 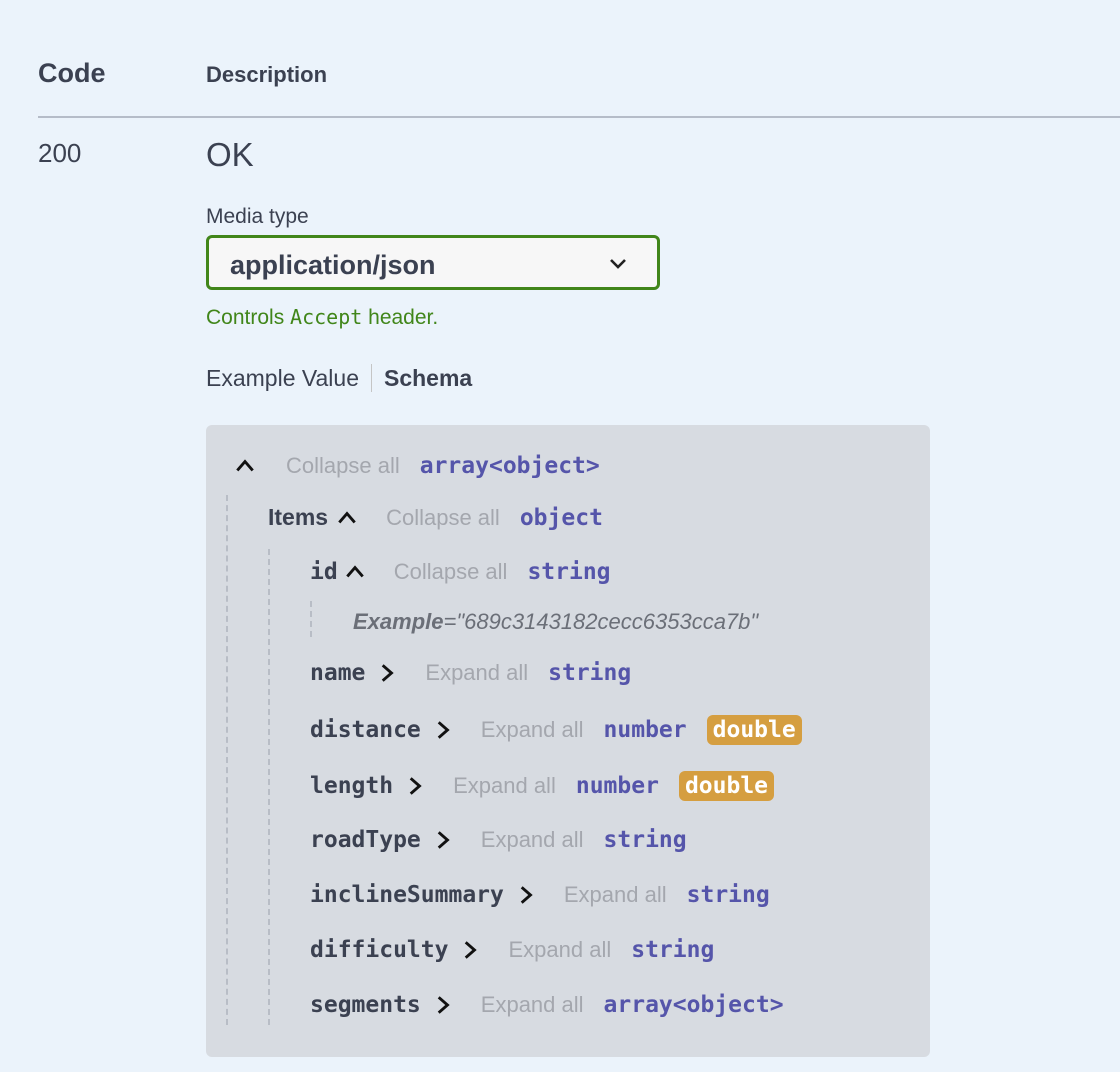 I want to click on field-key: inclineSummary, so click(x=407, y=895).